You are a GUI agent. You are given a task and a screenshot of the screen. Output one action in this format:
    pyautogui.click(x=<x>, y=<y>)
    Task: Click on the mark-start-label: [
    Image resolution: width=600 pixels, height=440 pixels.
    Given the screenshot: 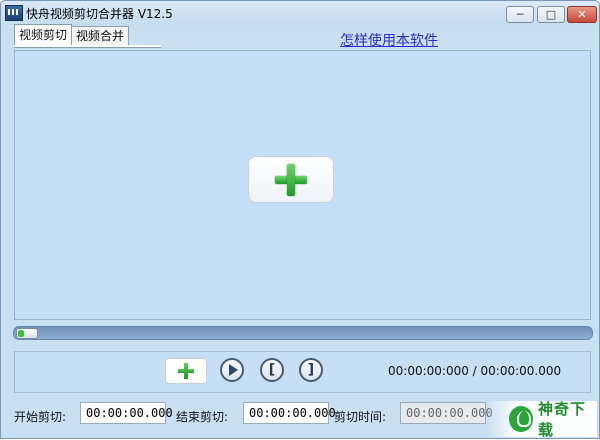 What is the action you would take?
    pyautogui.click(x=272, y=370)
    